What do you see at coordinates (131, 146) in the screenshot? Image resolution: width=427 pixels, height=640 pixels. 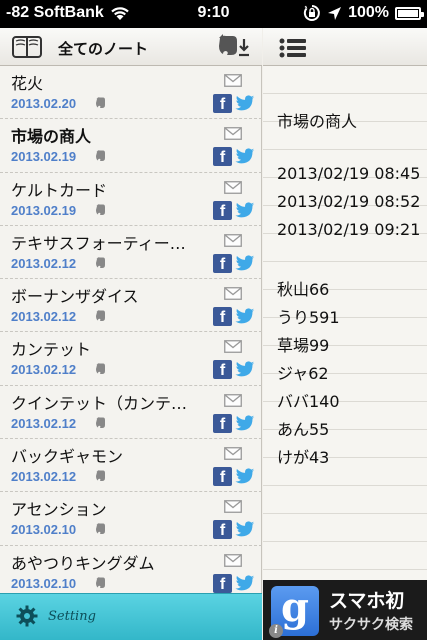 I see `note-list-item: 市場の商人 2013.02.19 f` at bounding box center [131, 146].